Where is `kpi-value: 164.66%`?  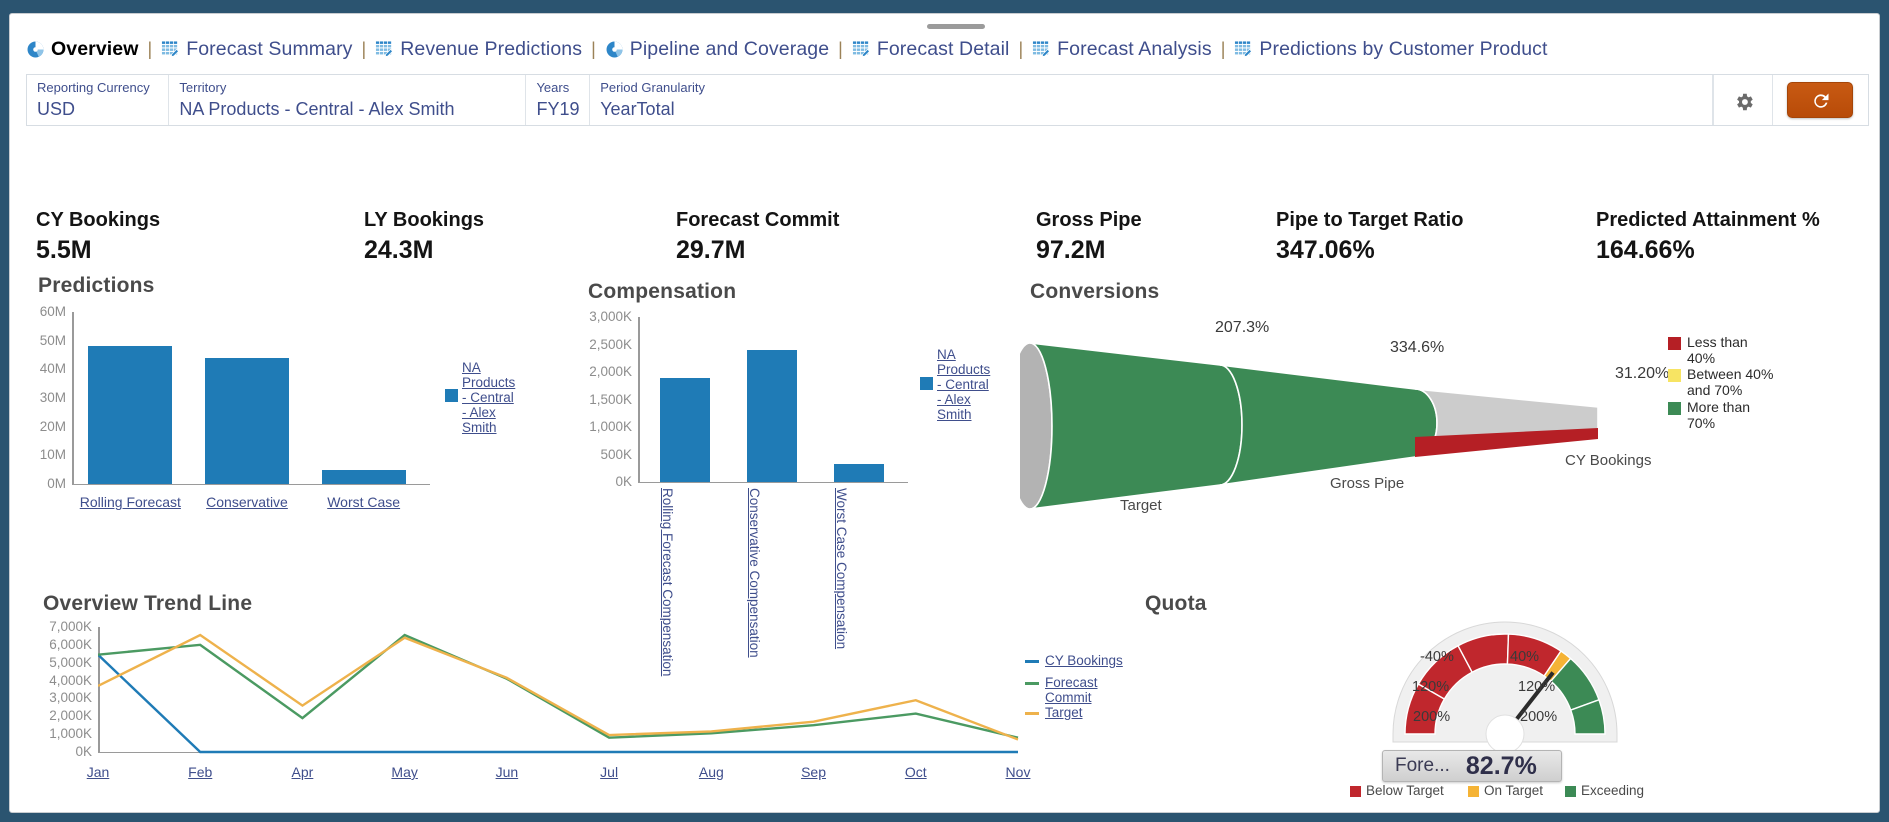
kpi-value: 164.66% is located at coordinates (1645, 250).